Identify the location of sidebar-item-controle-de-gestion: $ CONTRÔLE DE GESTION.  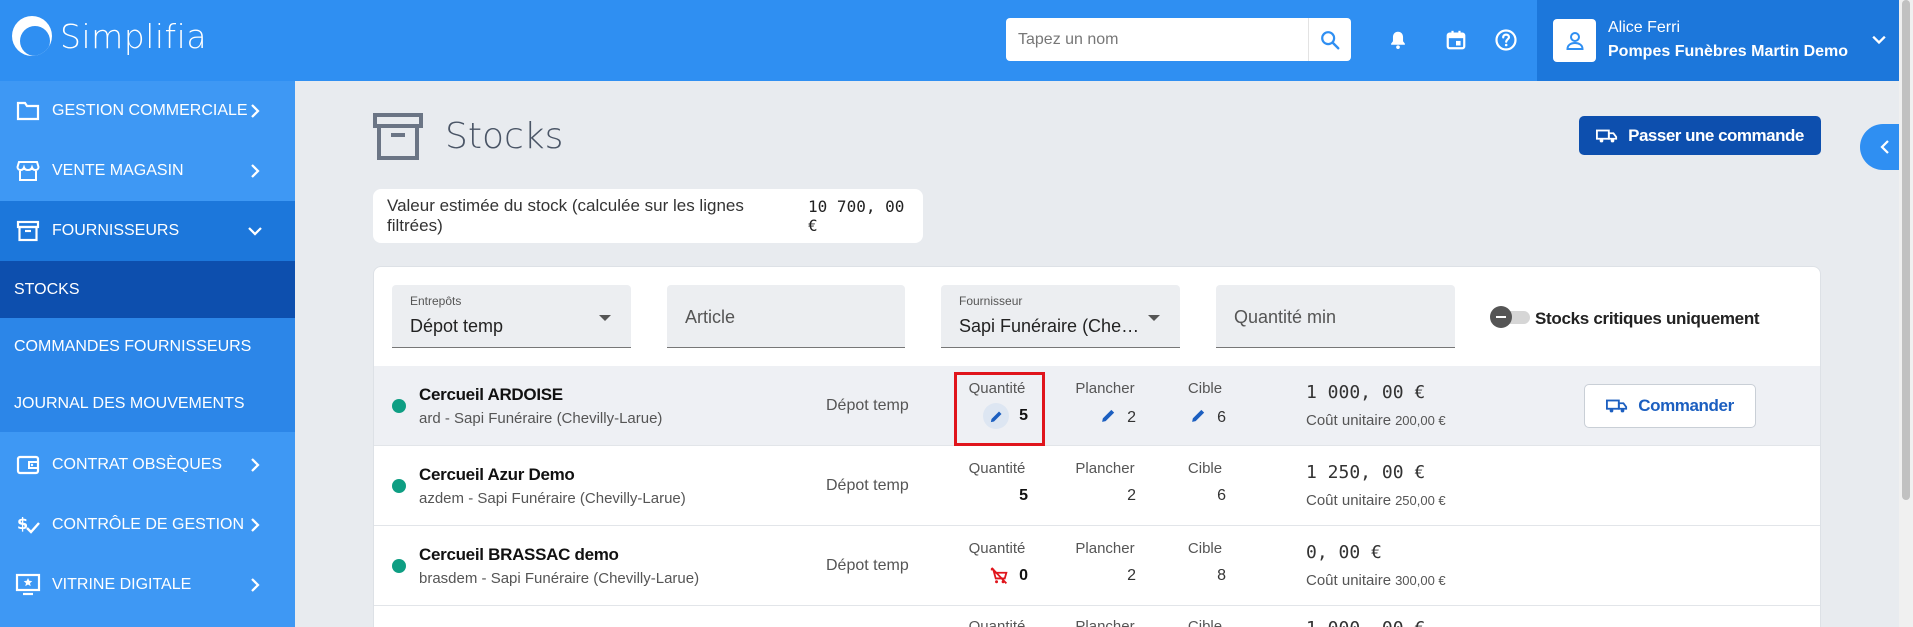
(147, 525).